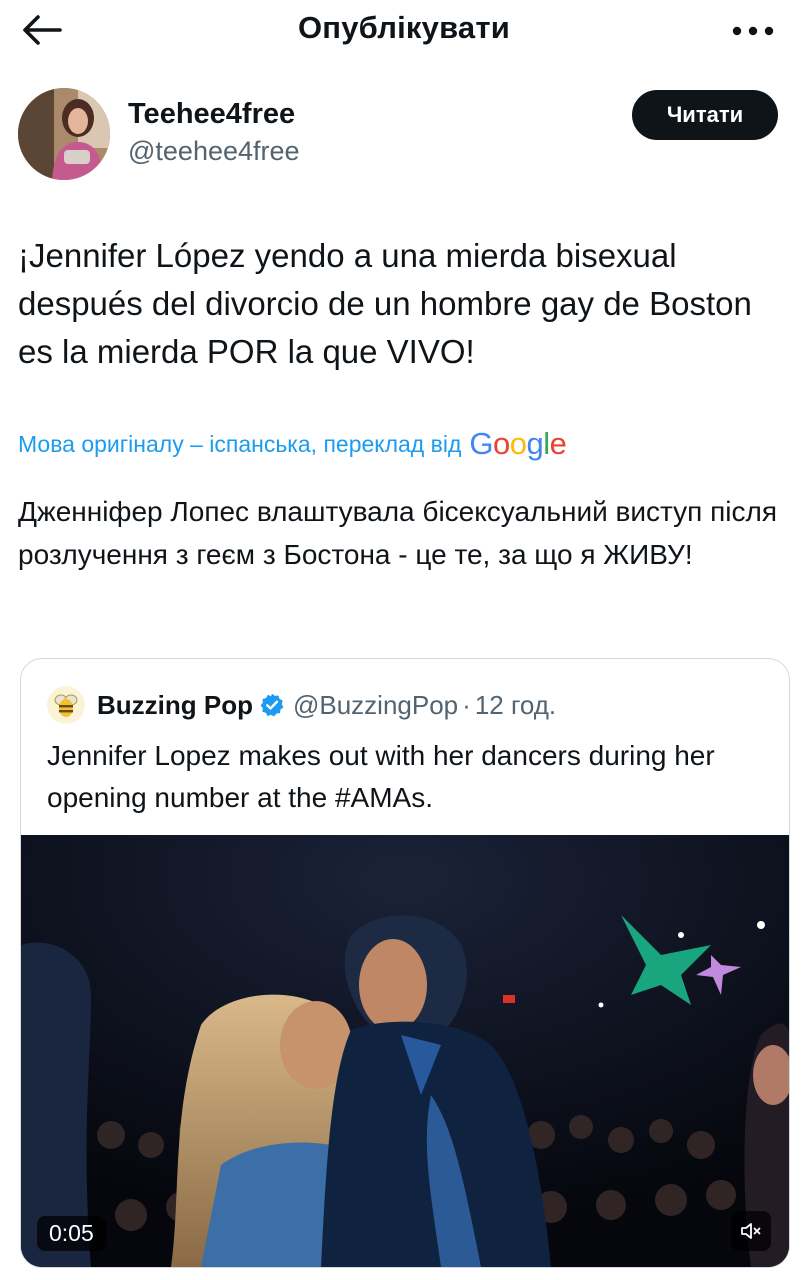 This screenshot has width=808, height=1280. Describe the element at coordinates (214, 151) in the screenshot. I see `author-handle: @teehee4free` at that location.